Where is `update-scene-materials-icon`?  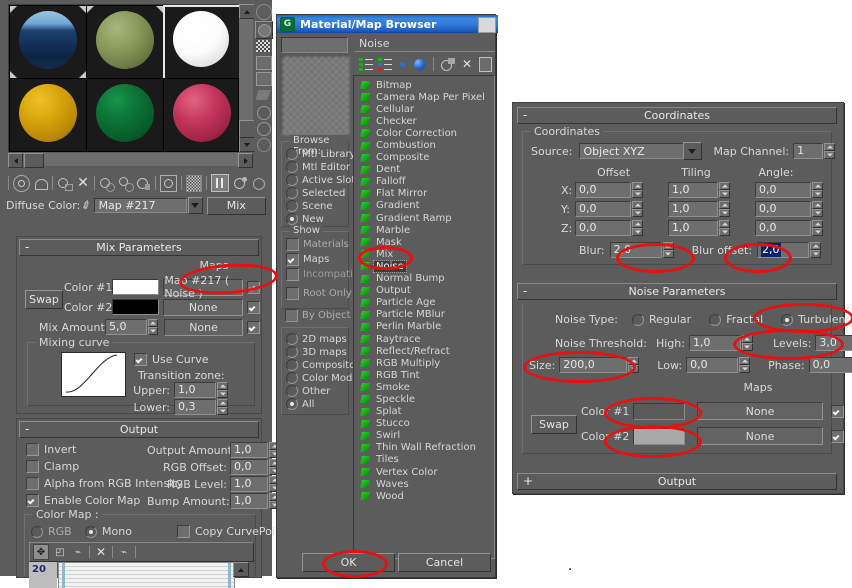
update-scene-materials-icon is located at coordinates (448, 64).